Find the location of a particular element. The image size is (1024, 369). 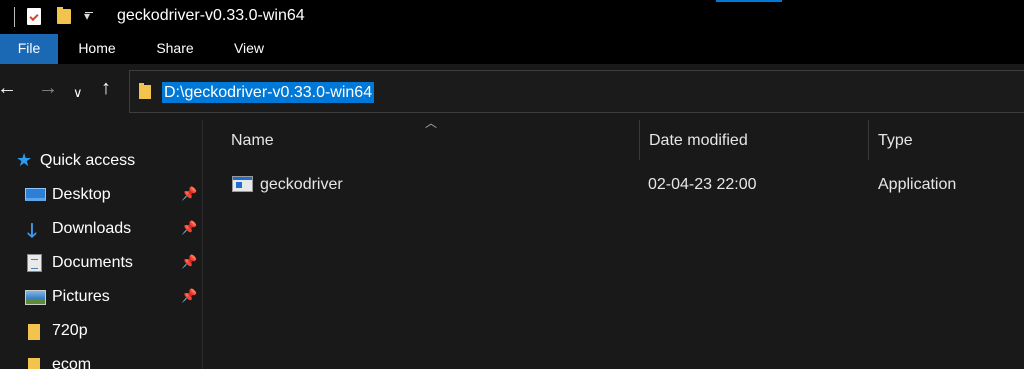

sidebar-item-documents: Documents 📌 is located at coordinates (101, 263).